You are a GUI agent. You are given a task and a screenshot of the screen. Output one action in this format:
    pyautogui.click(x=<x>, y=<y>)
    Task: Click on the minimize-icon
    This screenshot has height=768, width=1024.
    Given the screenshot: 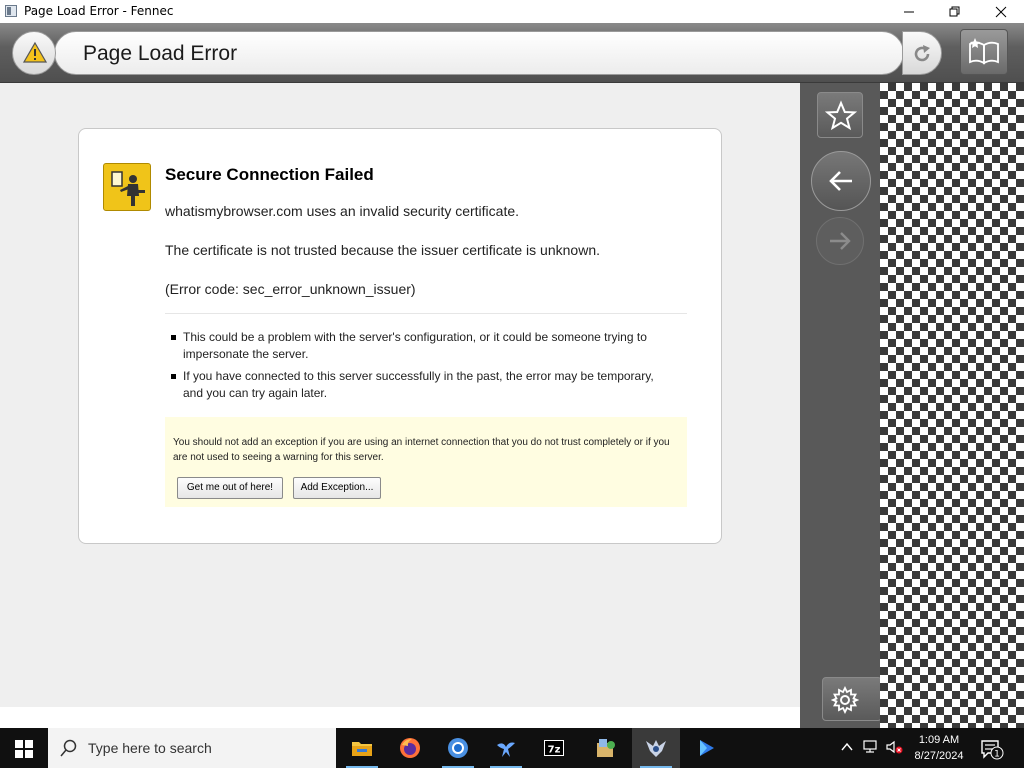 What is the action you would take?
    pyautogui.click(x=909, y=12)
    